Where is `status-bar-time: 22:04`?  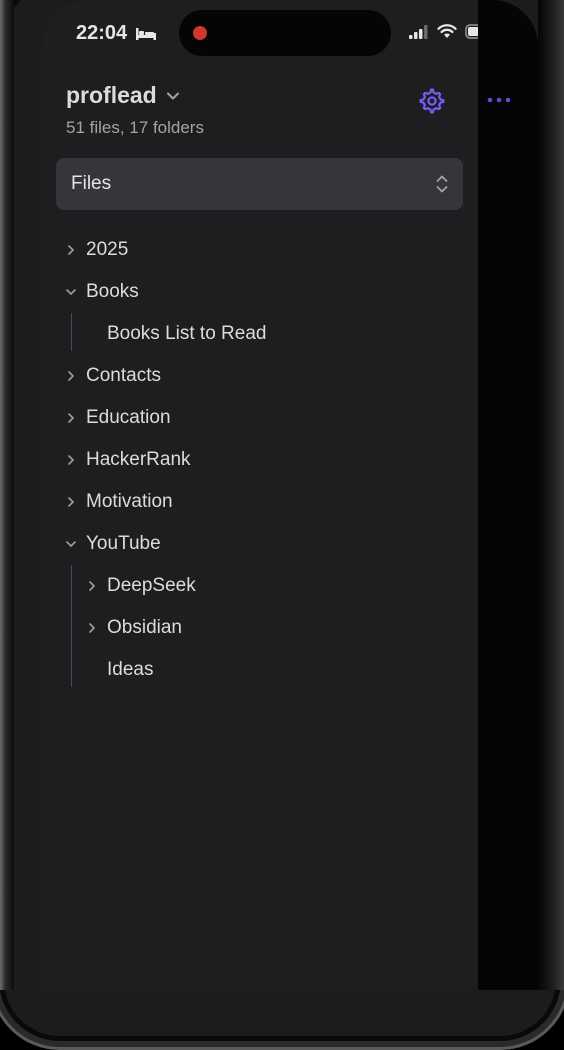 status-bar-time: 22:04 is located at coordinates (116, 33).